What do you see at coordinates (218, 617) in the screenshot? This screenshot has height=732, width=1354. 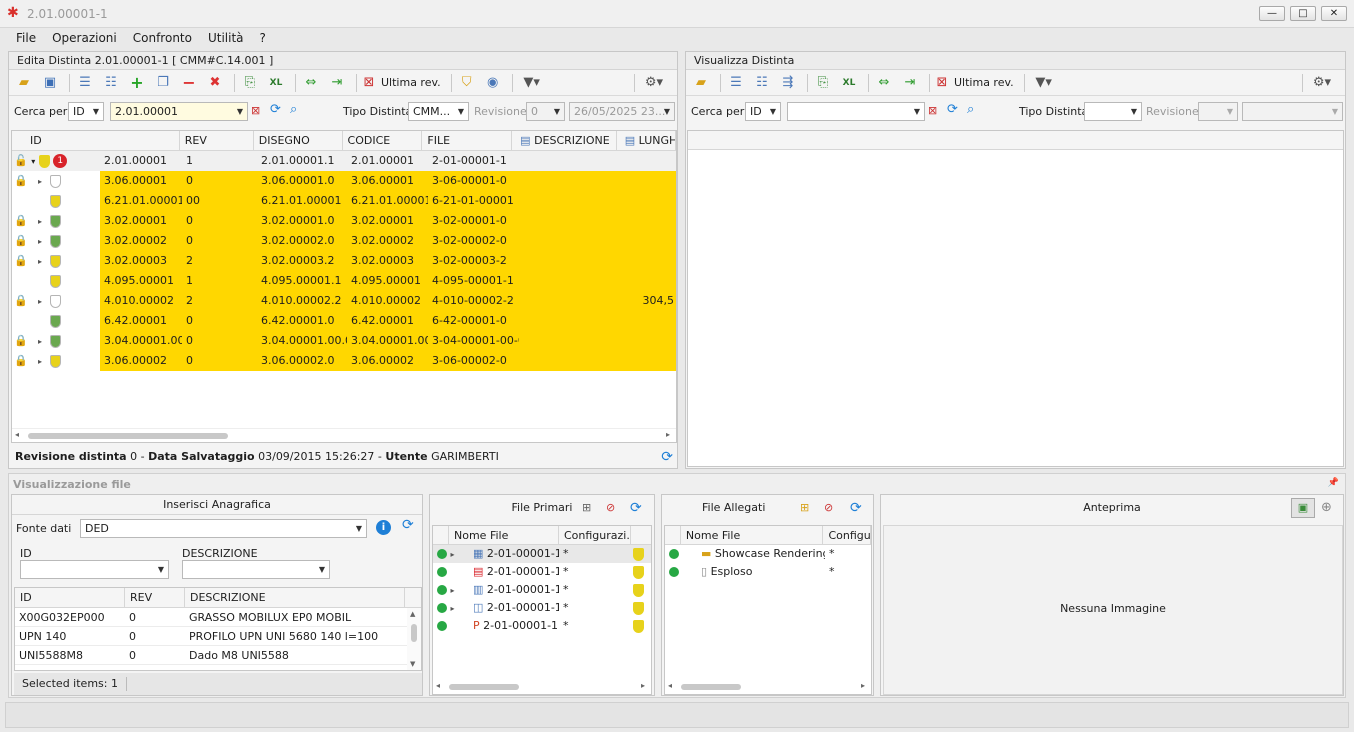 I see `list-item: X00G032EP000 0 GRASSO MOBILUX EP0 MOBIL` at bounding box center [218, 617].